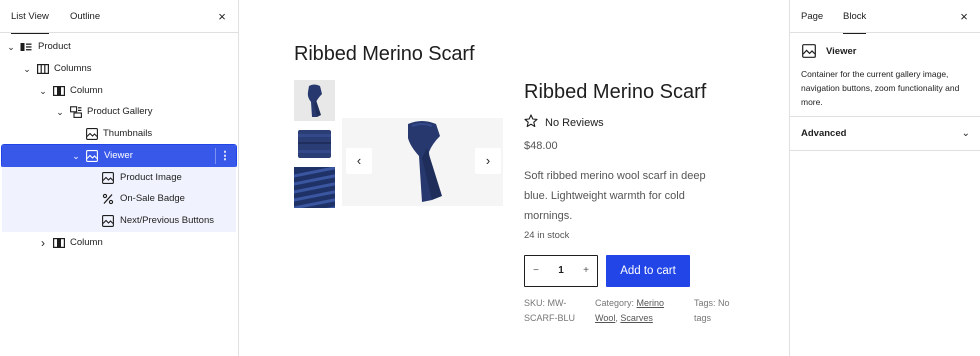  Describe the element at coordinates (167, 220) in the screenshot. I see `tree-label: Next/Previous Buttons` at that location.